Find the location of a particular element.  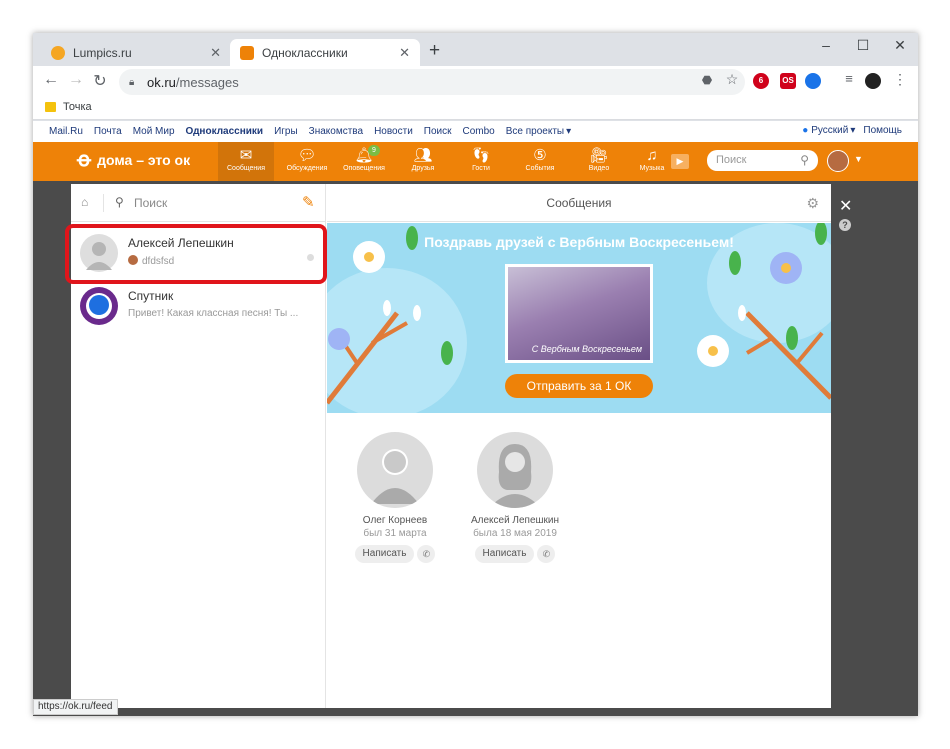

nav-messages: ✉ Сообщения is located at coordinates (246, 161).